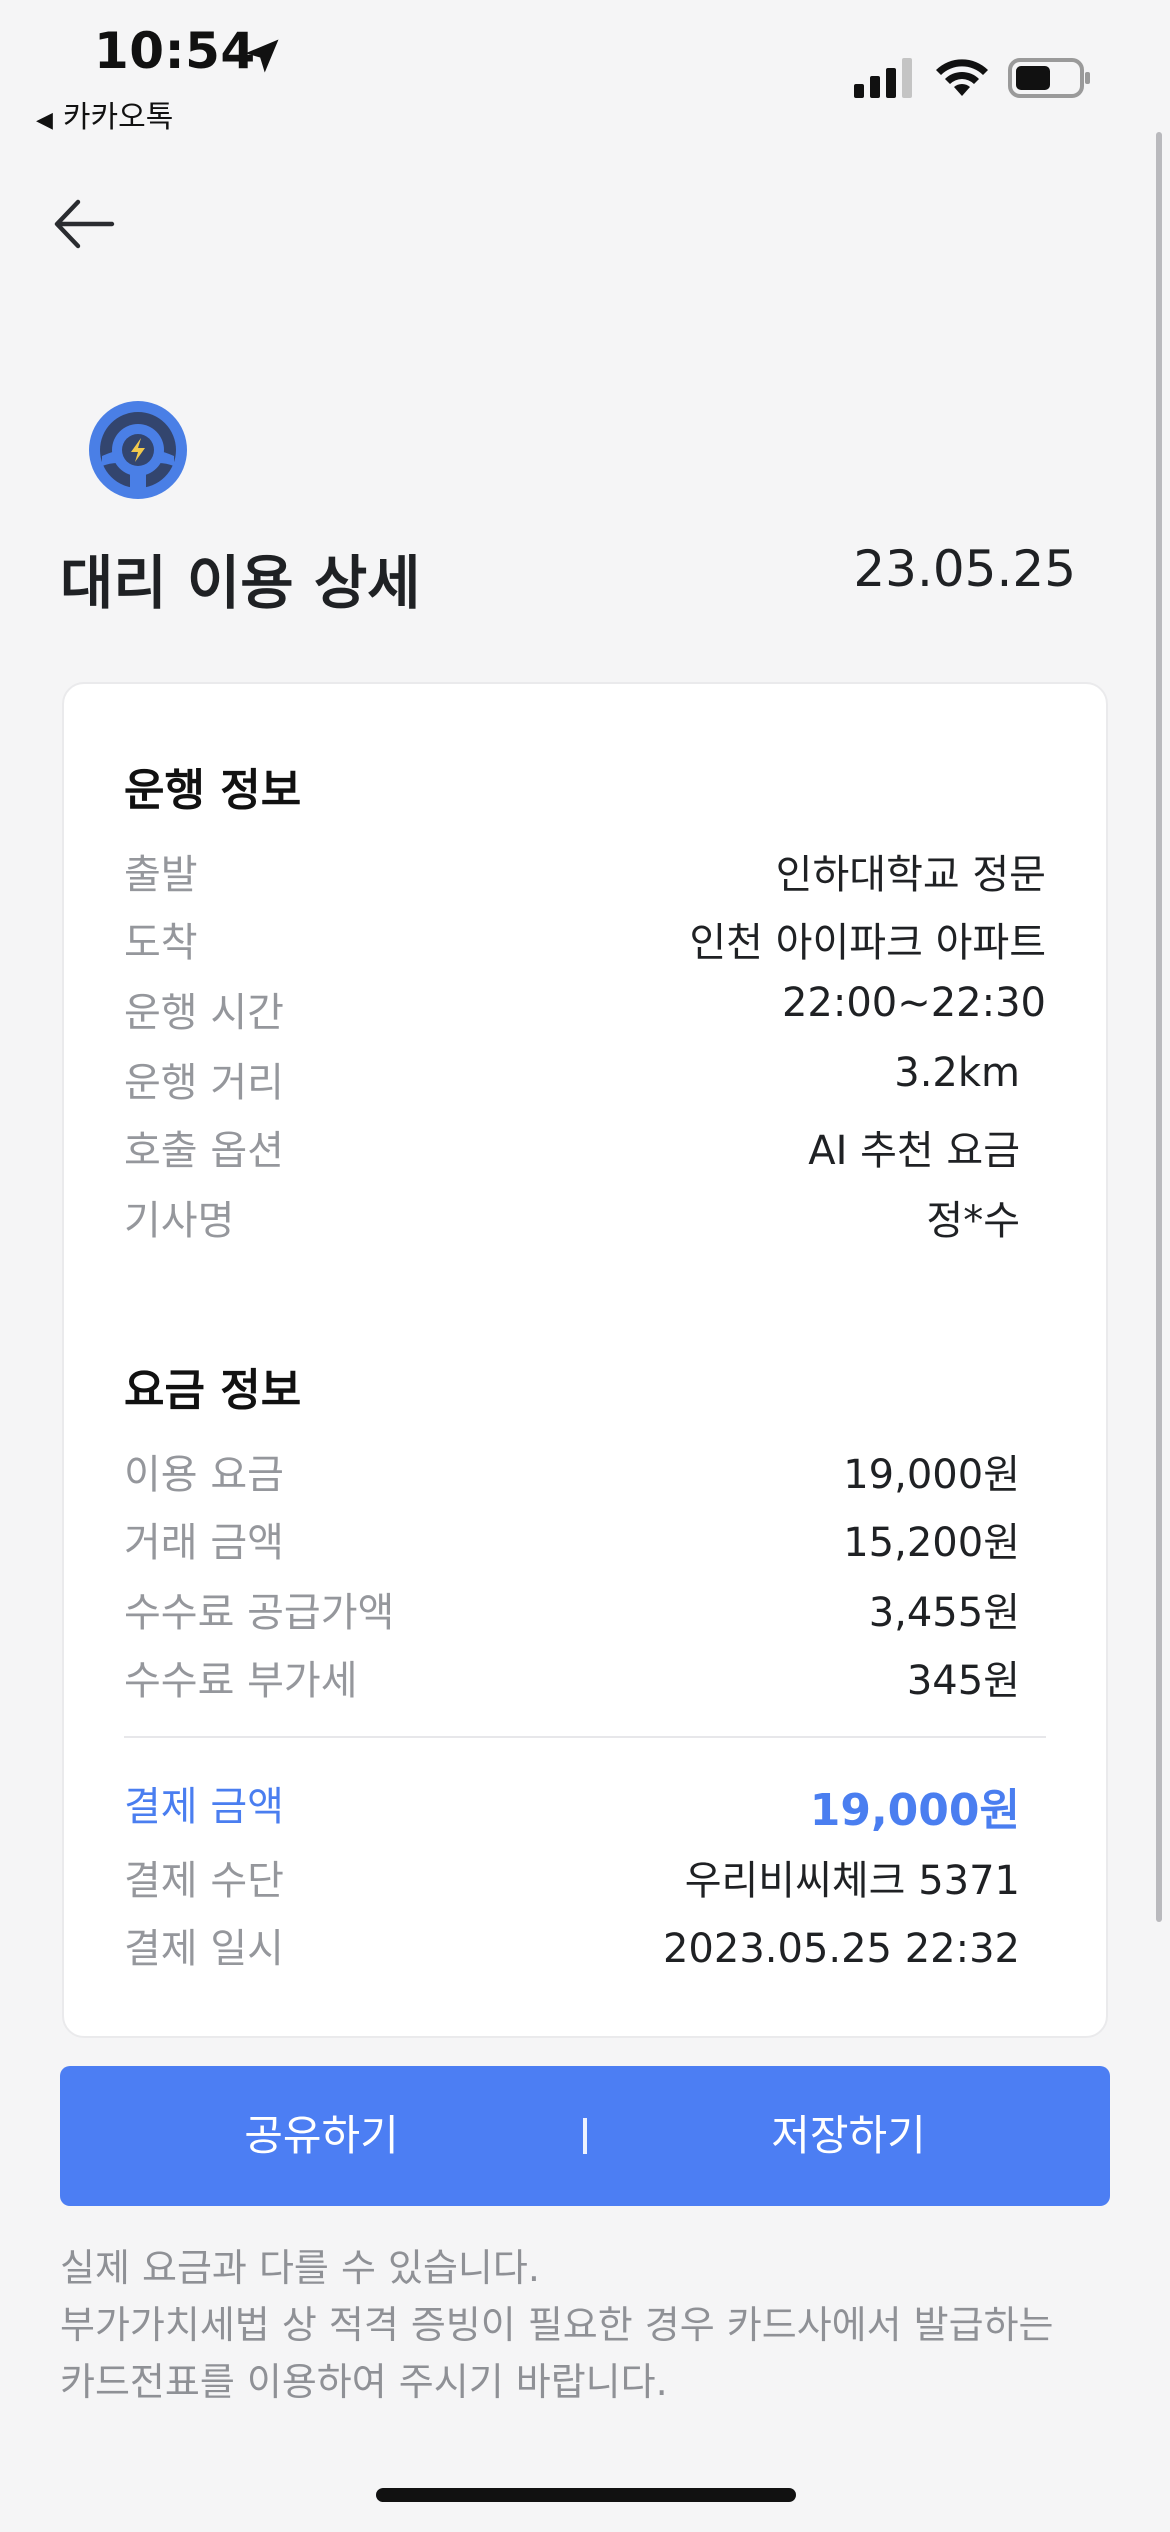  What do you see at coordinates (585, 938) in the screenshot?
I see `drive-info-row-arrival: 도착 인천 아이파크 아파트` at bounding box center [585, 938].